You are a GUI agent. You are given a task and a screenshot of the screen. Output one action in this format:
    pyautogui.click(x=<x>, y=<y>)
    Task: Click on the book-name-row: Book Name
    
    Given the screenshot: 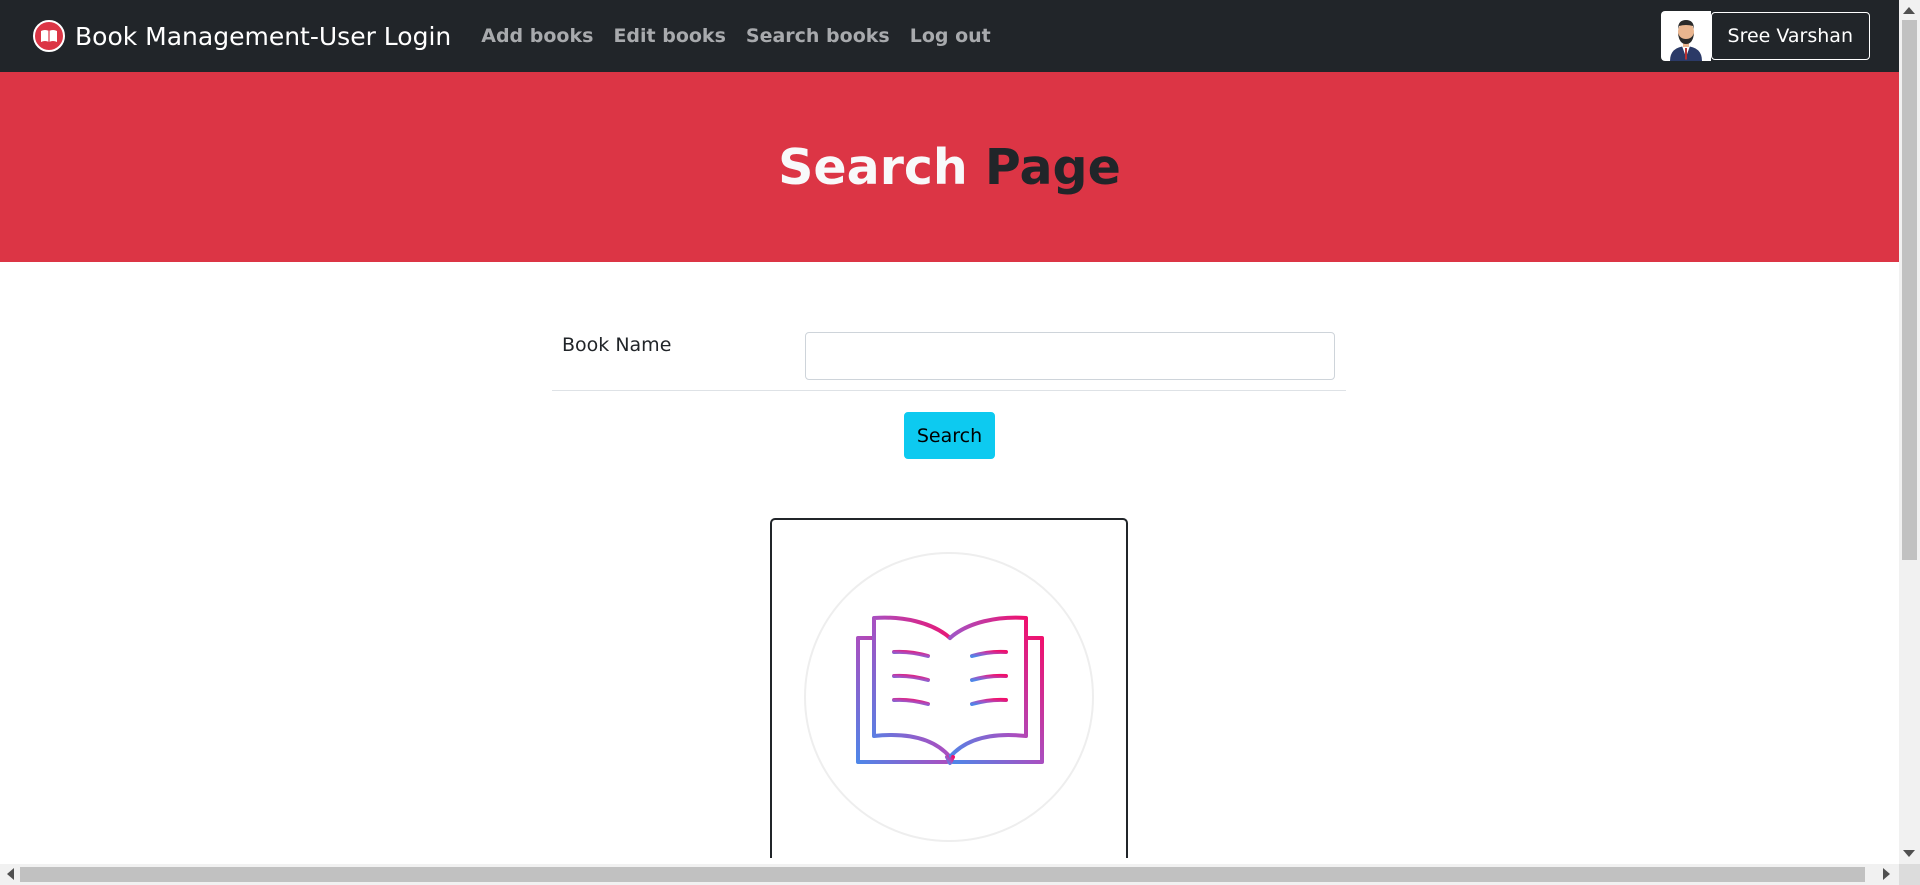 What is the action you would take?
    pyautogui.click(x=949, y=356)
    